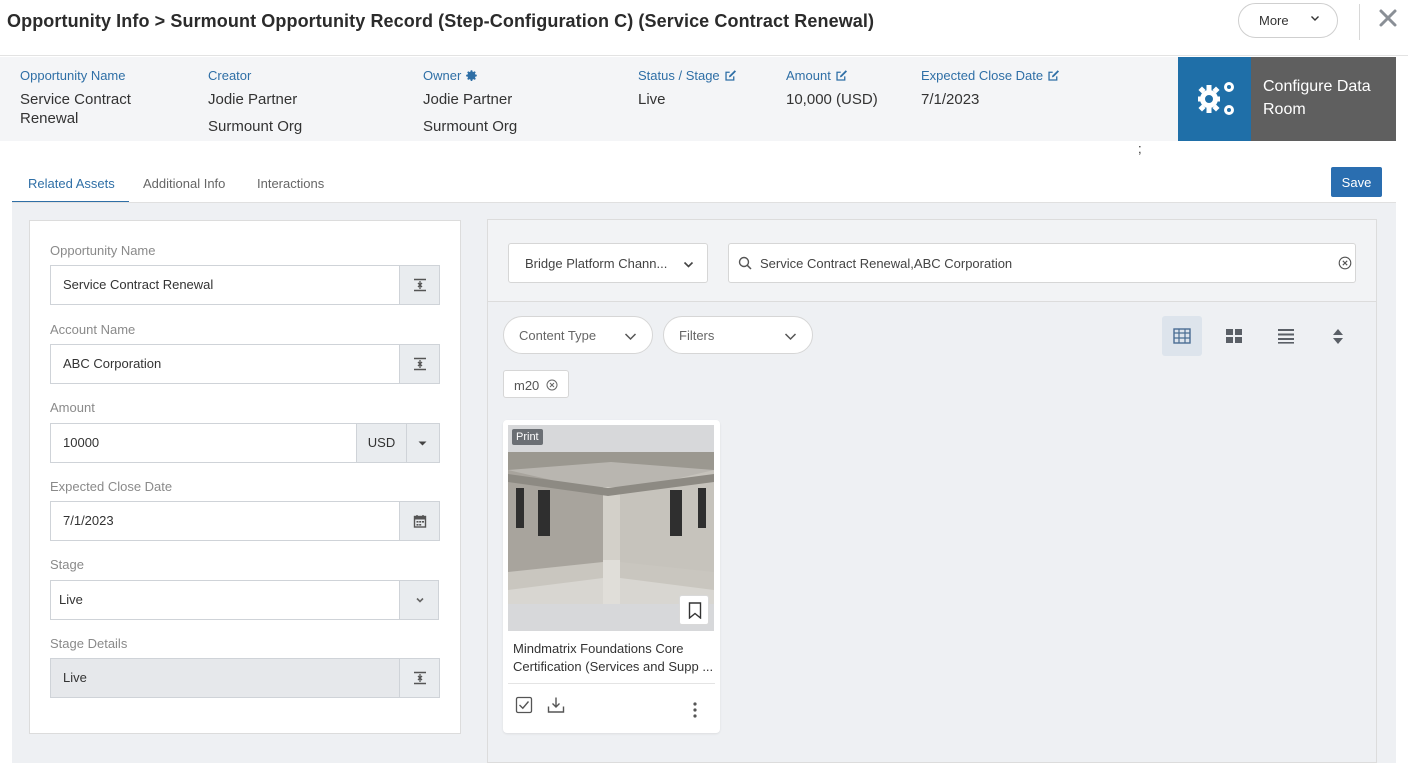 Image resolution: width=1408 pixels, height=763 pixels. Describe the element at coordinates (527, 437) in the screenshot. I see `asset-type-badge: Print` at that location.